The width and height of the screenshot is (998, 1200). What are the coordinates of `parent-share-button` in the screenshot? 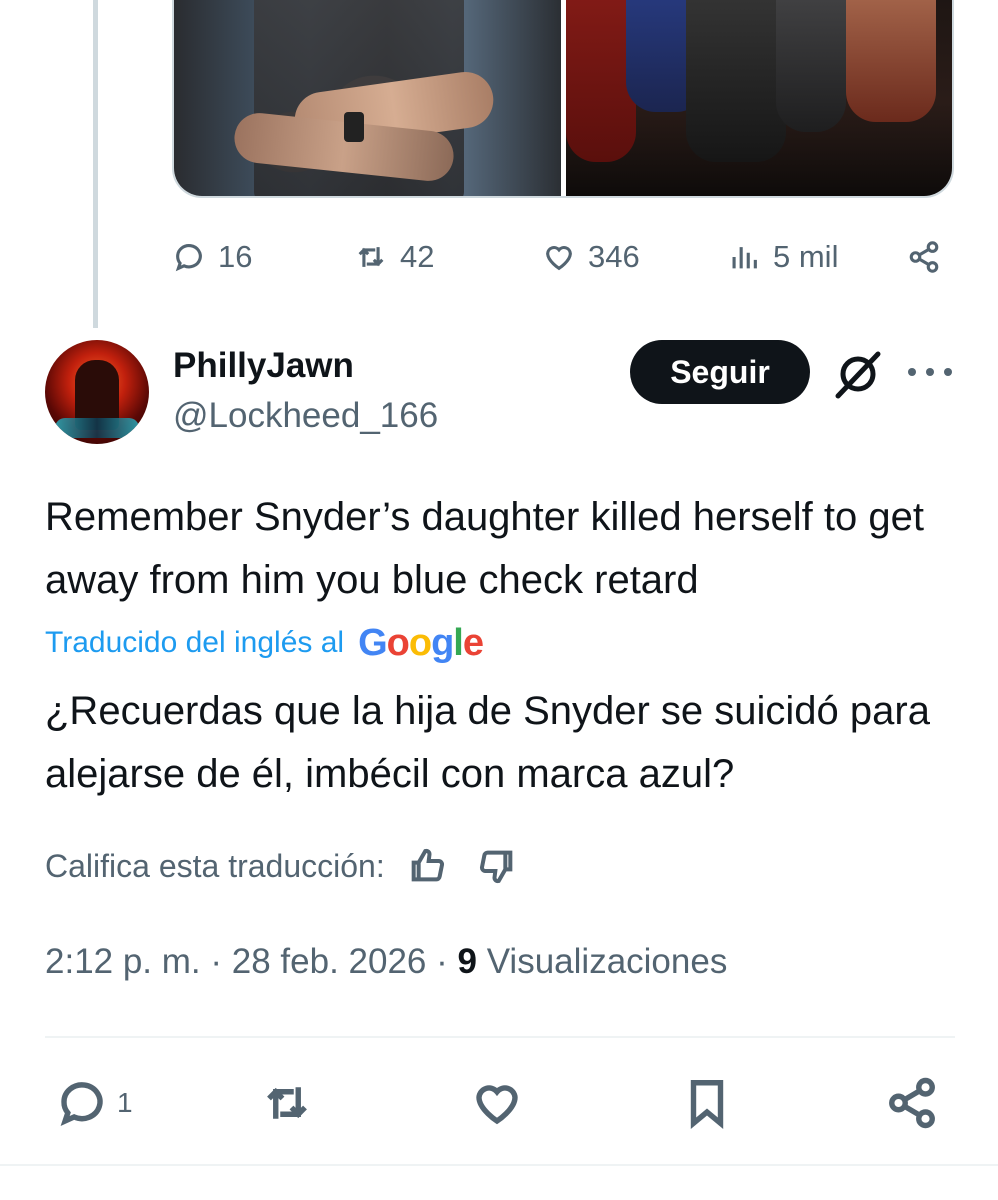 It's located at (924, 257).